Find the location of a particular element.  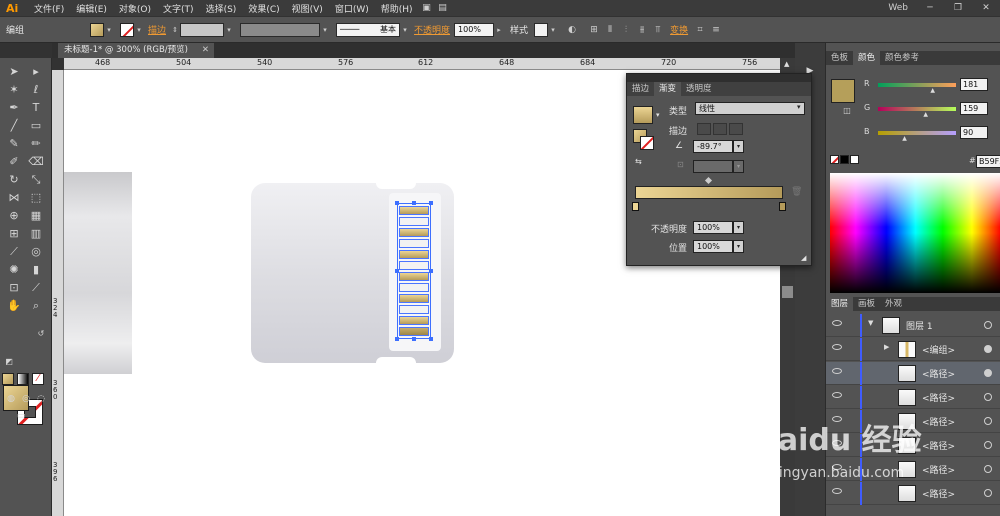

menu-object: 对象(O) is located at coordinates (135, 8).